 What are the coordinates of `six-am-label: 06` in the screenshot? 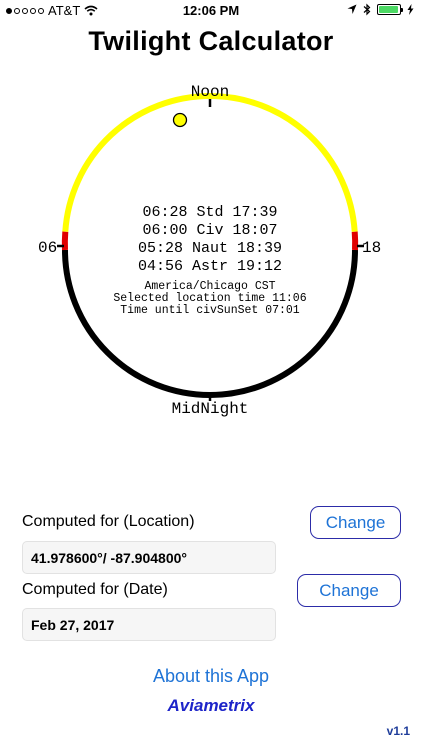 It's located at (47, 248).